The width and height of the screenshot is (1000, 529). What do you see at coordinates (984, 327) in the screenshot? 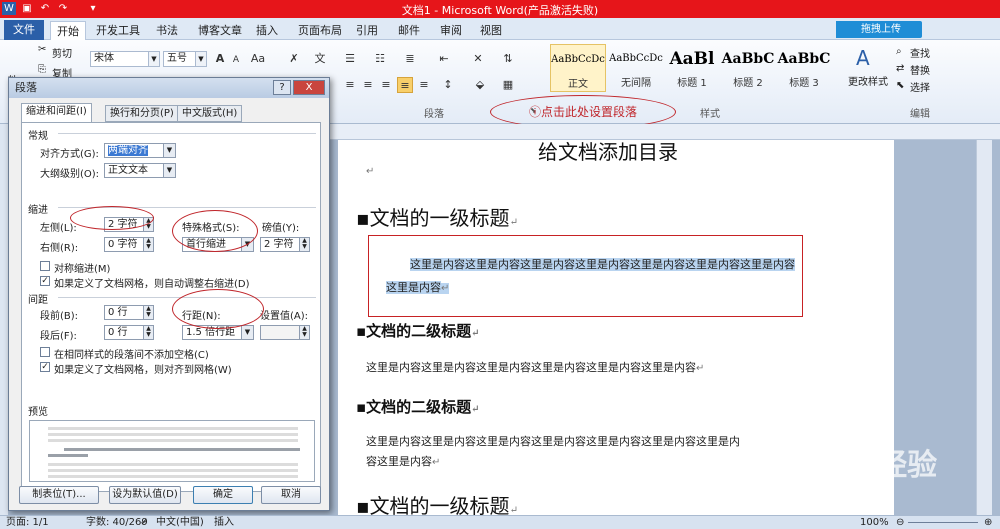
I see `vertical-scrollbar` at bounding box center [984, 327].